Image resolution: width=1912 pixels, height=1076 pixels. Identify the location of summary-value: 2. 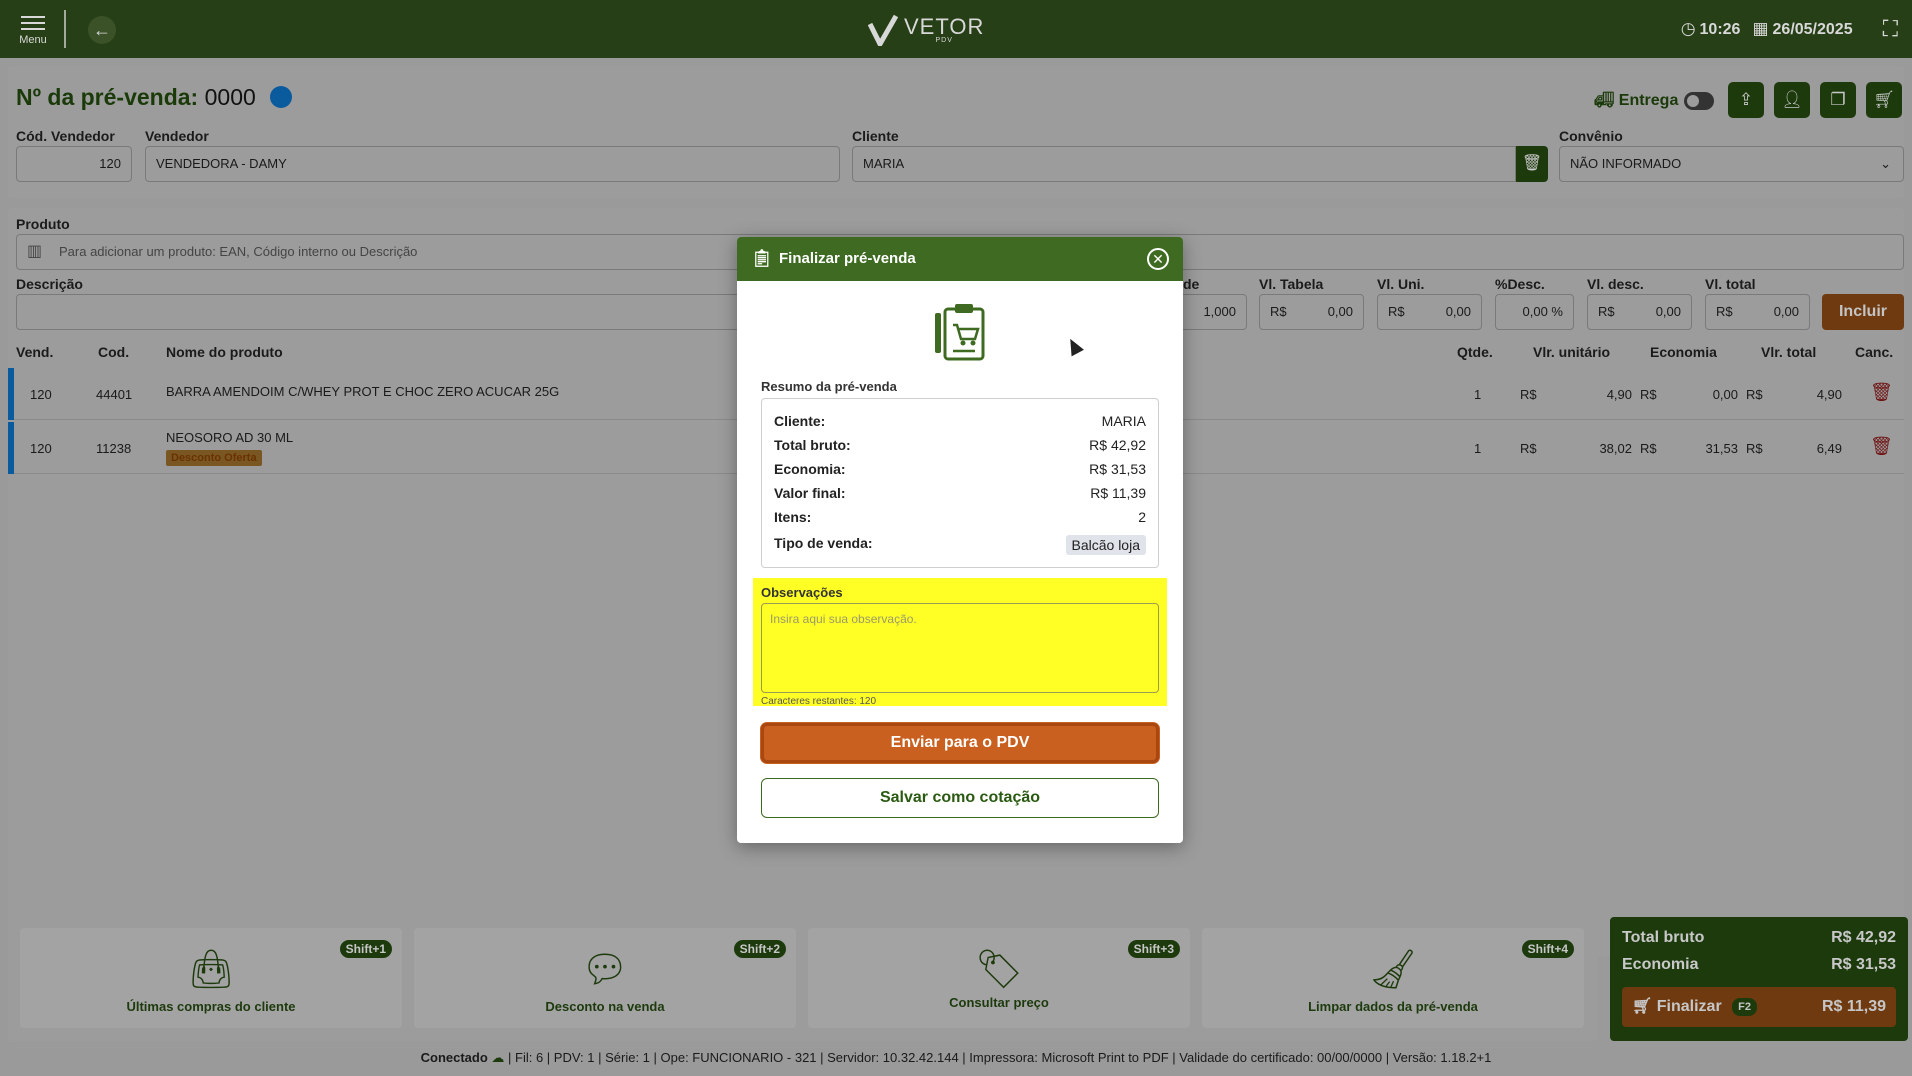
(1142, 517).